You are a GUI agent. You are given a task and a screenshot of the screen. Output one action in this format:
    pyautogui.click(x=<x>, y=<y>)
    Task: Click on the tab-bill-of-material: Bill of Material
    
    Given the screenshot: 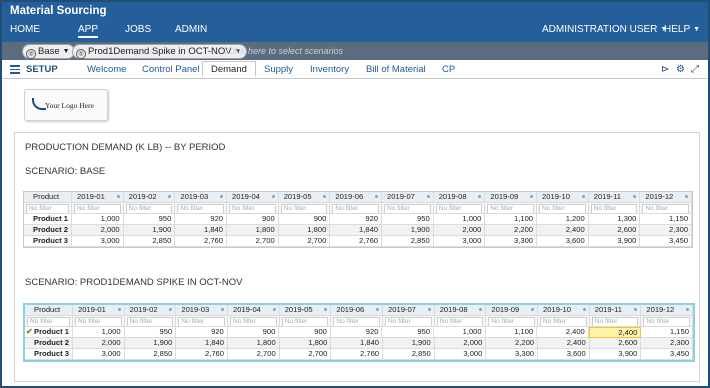 What is the action you would take?
    pyautogui.click(x=396, y=69)
    